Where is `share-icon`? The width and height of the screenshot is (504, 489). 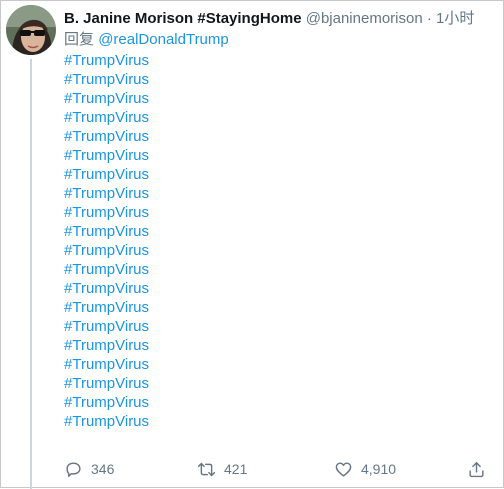 share-icon is located at coordinates (476, 469).